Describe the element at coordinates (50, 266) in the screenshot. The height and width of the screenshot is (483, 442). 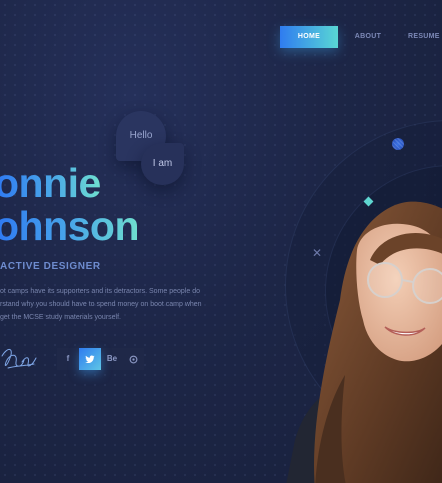
I see `hero-role: ACTIVE DESIGNER` at that location.